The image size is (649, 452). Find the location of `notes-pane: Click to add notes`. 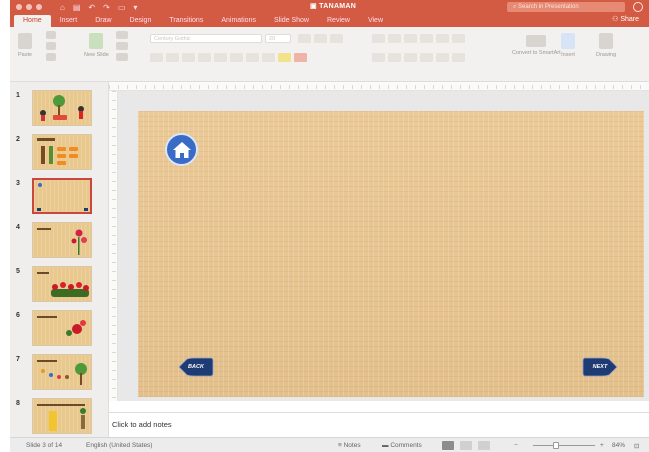

notes-pane: Click to add notes is located at coordinates (379, 424).